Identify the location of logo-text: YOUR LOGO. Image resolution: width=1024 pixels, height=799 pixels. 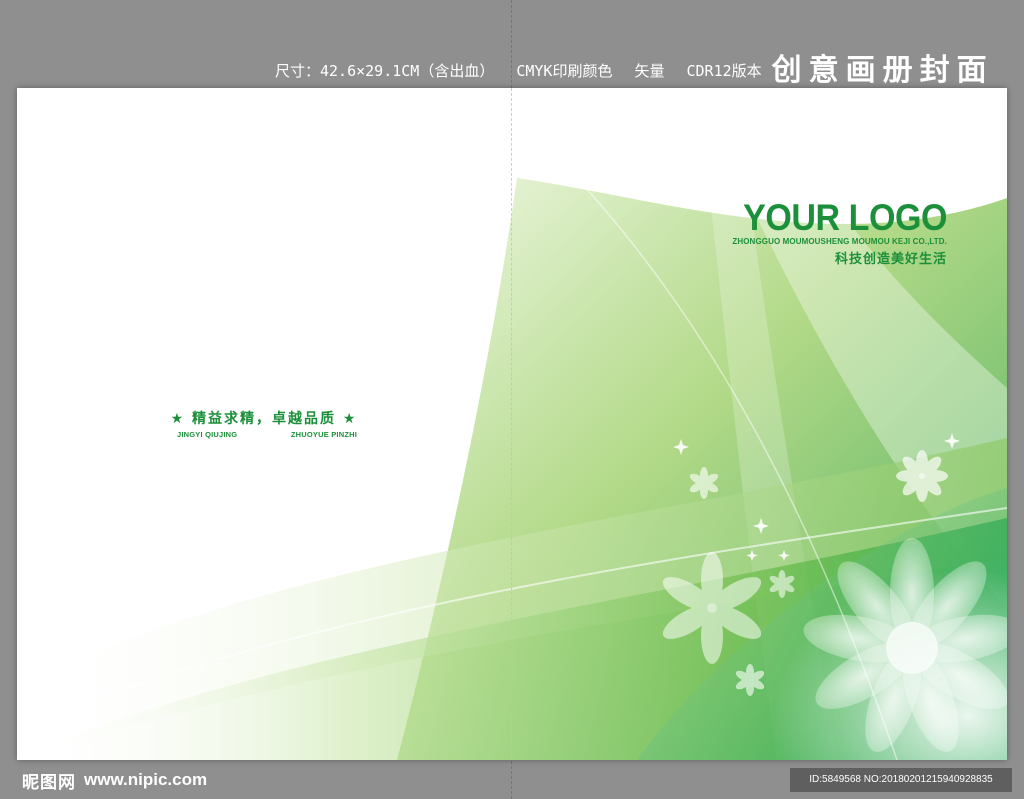
(845, 217).